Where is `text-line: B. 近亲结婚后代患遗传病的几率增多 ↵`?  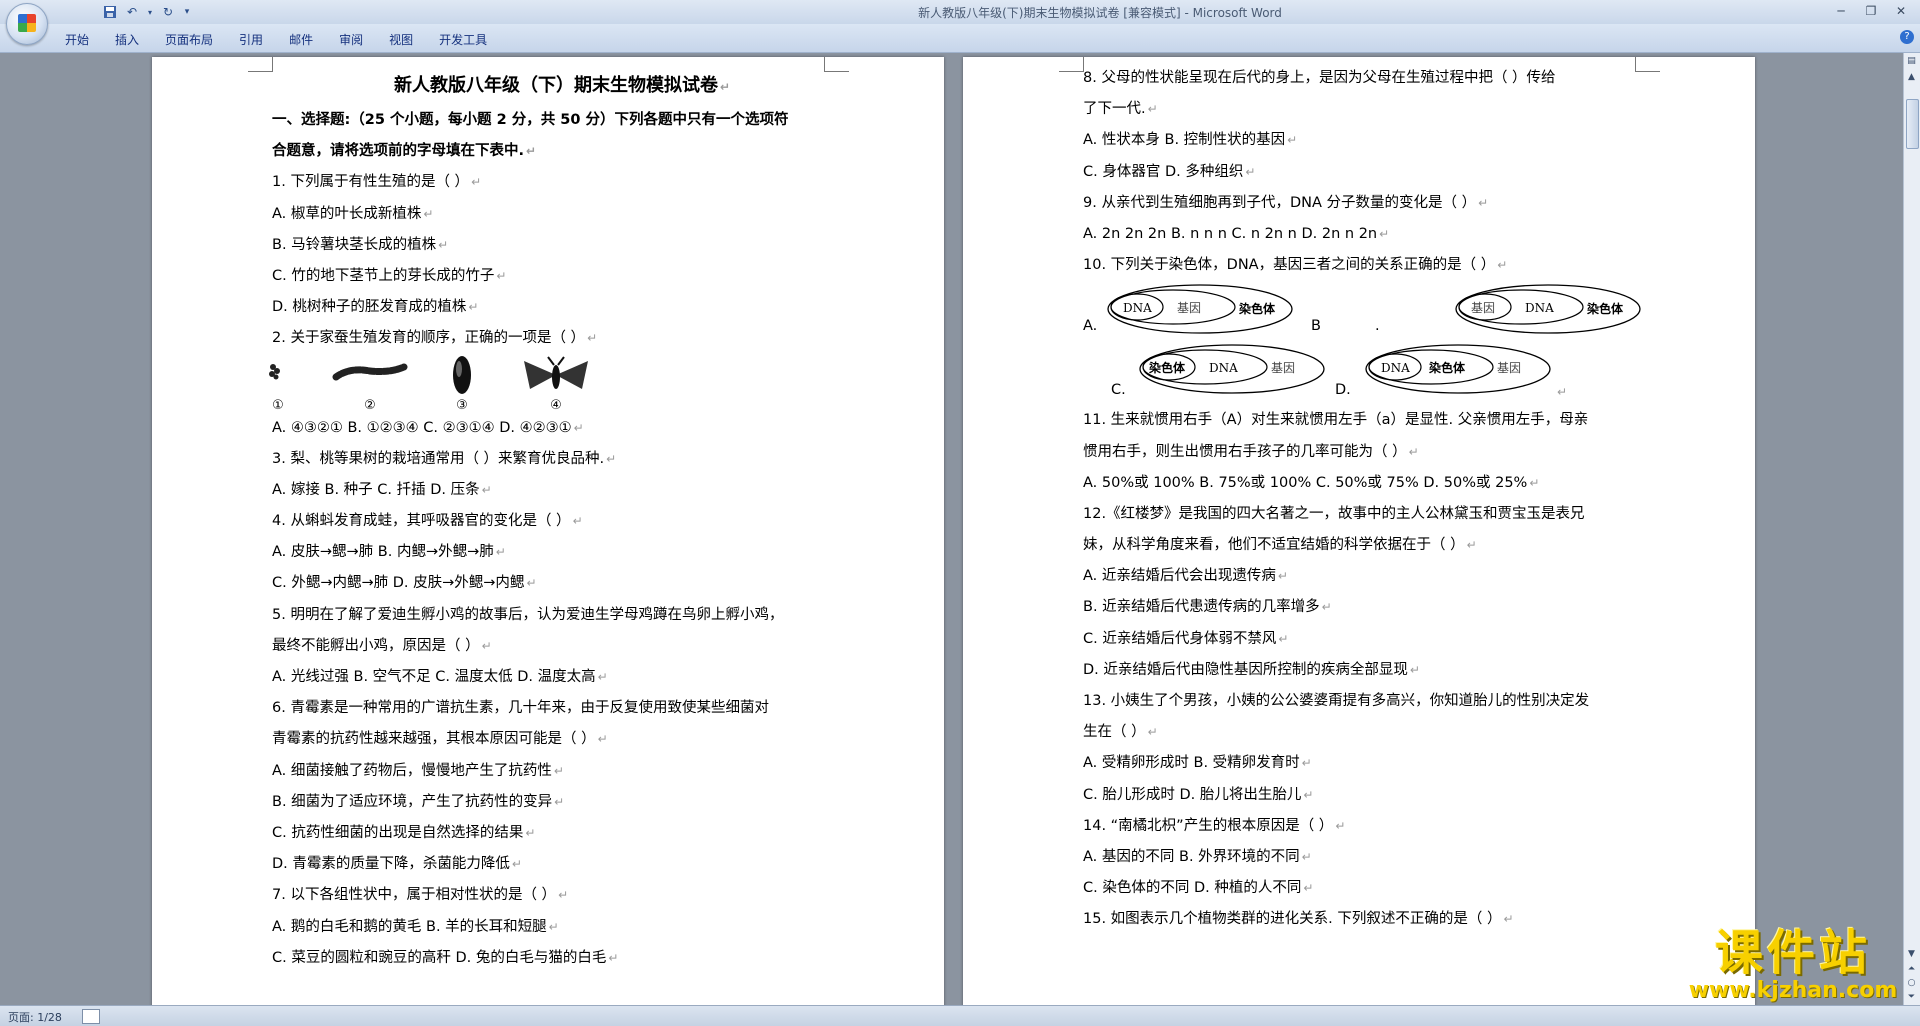
text-line: B. 近亲结婚后代患遗传病的几率增多 ↵ is located at coordinates (1207, 607).